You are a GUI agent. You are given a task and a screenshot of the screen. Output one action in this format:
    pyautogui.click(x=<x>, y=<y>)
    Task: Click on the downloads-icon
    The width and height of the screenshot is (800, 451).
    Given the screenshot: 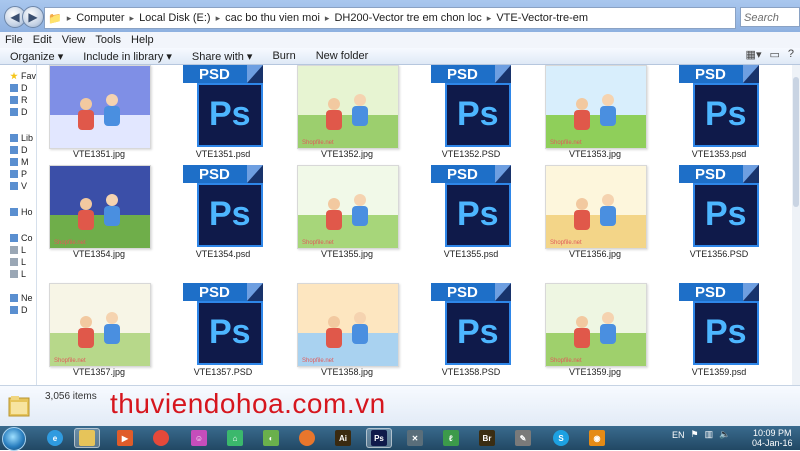 What is the action you would take?
    pyautogui.click(x=14, y=112)
    